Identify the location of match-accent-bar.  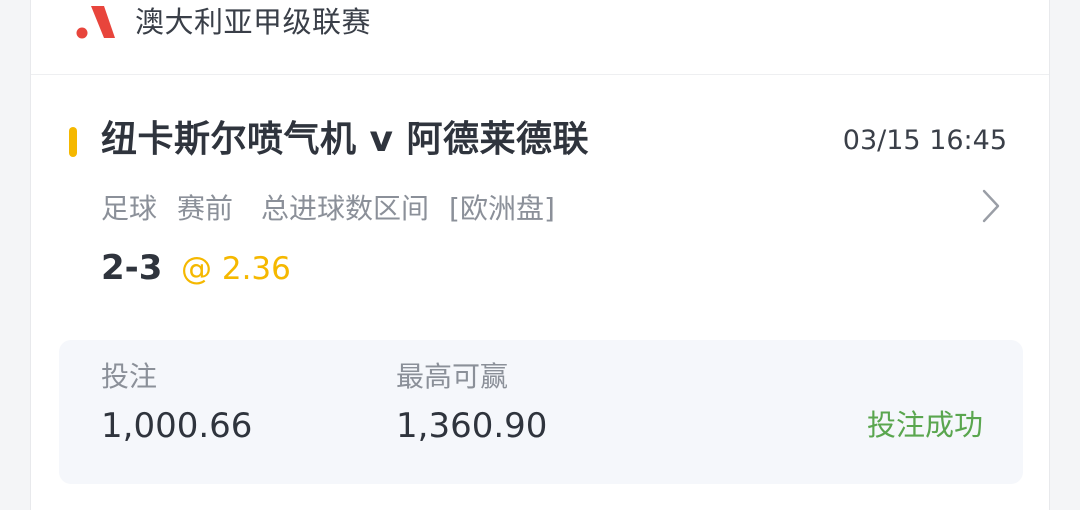
(73, 142).